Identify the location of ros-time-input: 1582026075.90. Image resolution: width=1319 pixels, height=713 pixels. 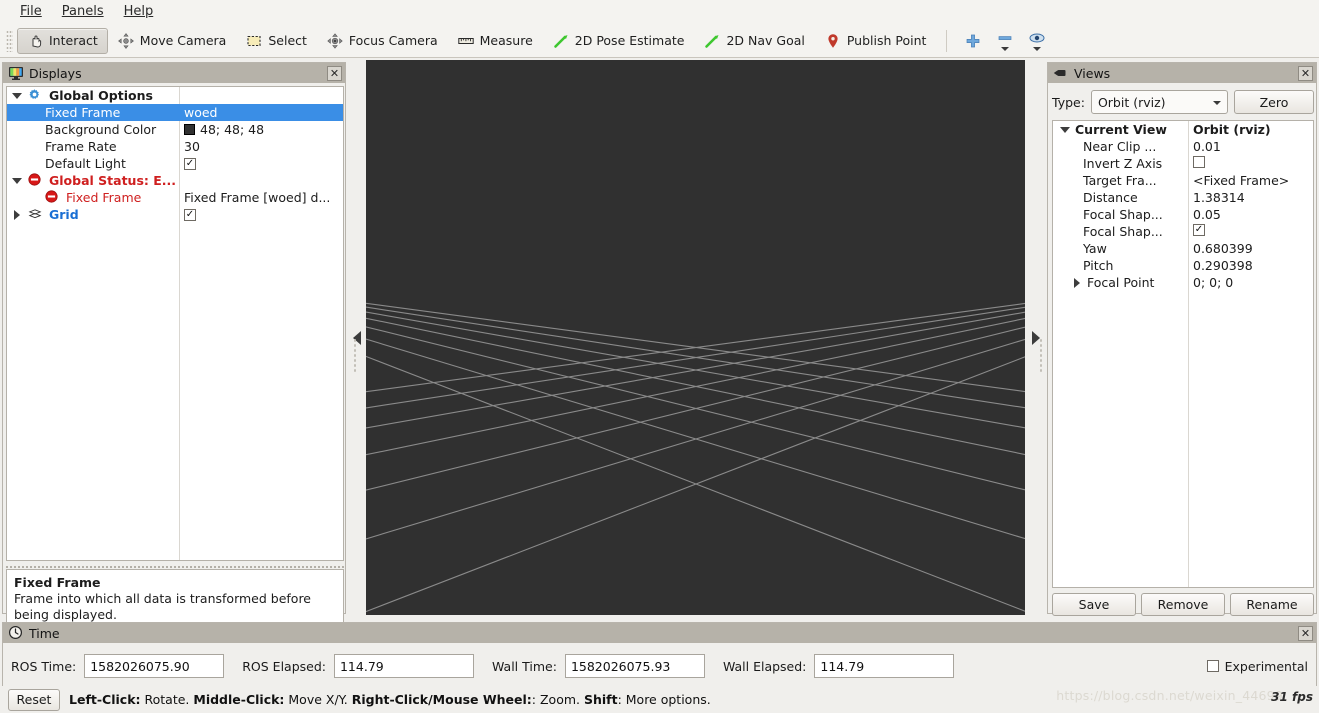
(154, 666).